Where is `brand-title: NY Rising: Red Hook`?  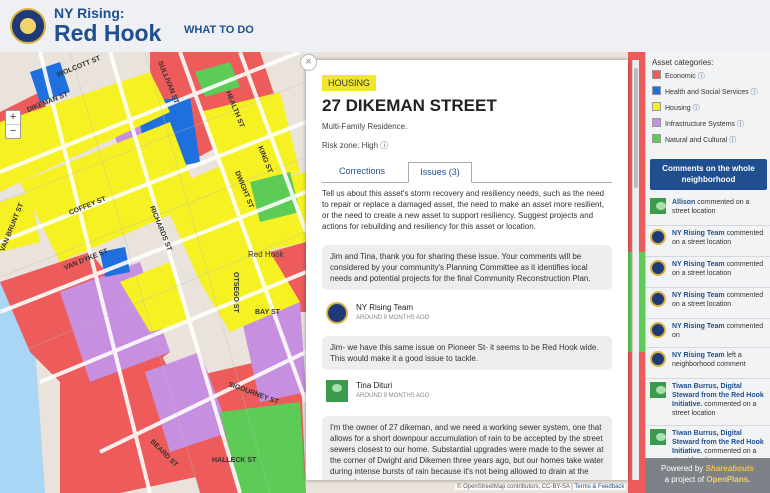 brand-title: NY Rising: Red Hook is located at coordinates (107, 25).